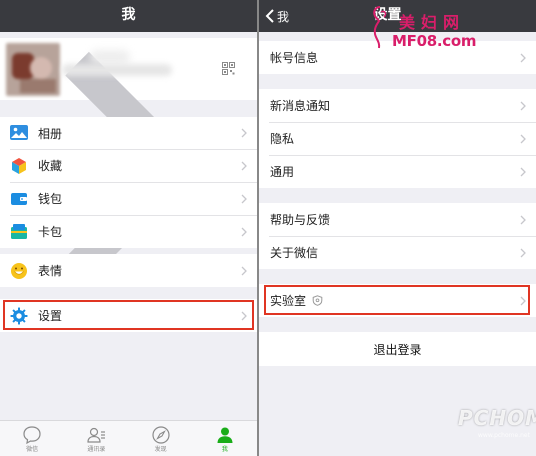 The image size is (536, 456). I want to click on settings-group-help: 帮助与反馈 关于微信, so click(397, 236).